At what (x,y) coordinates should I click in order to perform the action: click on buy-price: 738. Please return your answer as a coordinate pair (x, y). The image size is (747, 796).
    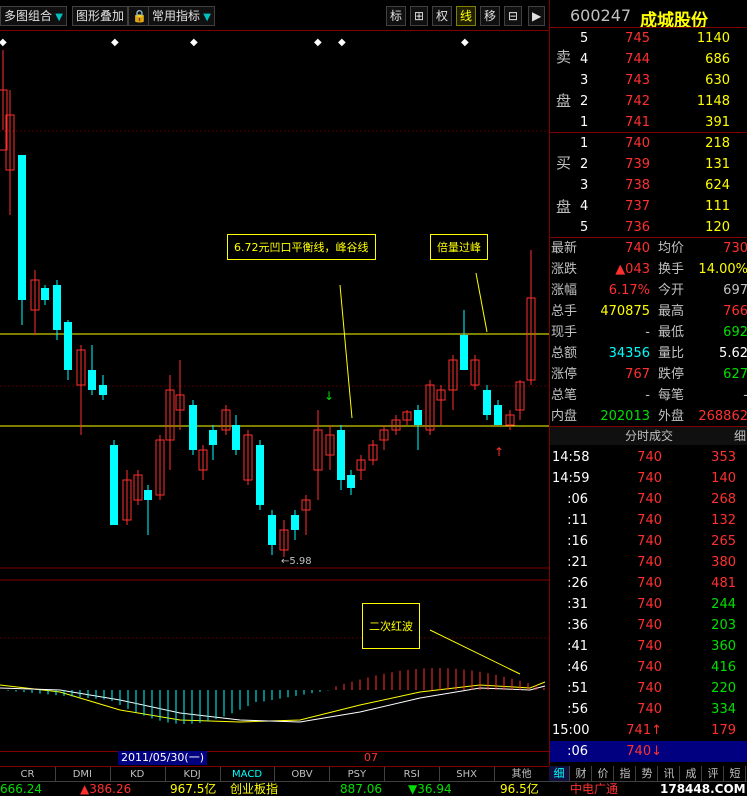
    Looking at the image, I should click on (637, 185).